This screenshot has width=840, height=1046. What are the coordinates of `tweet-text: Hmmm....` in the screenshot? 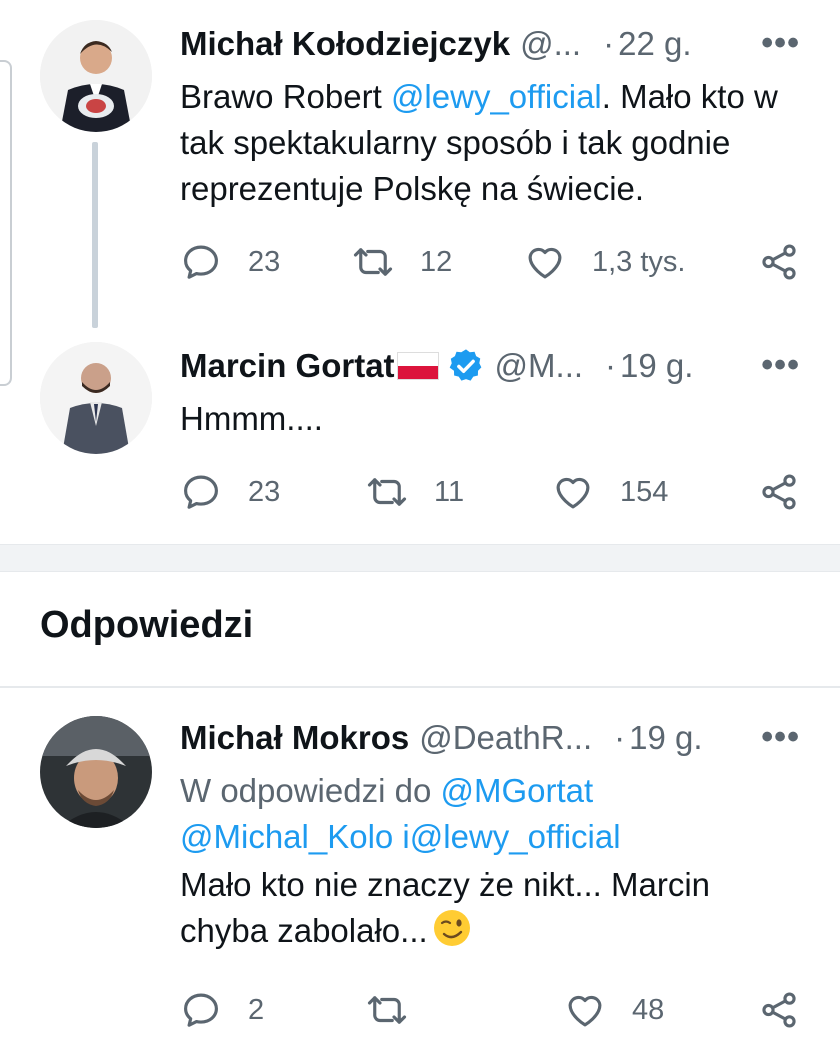 It's located at (251, 418).